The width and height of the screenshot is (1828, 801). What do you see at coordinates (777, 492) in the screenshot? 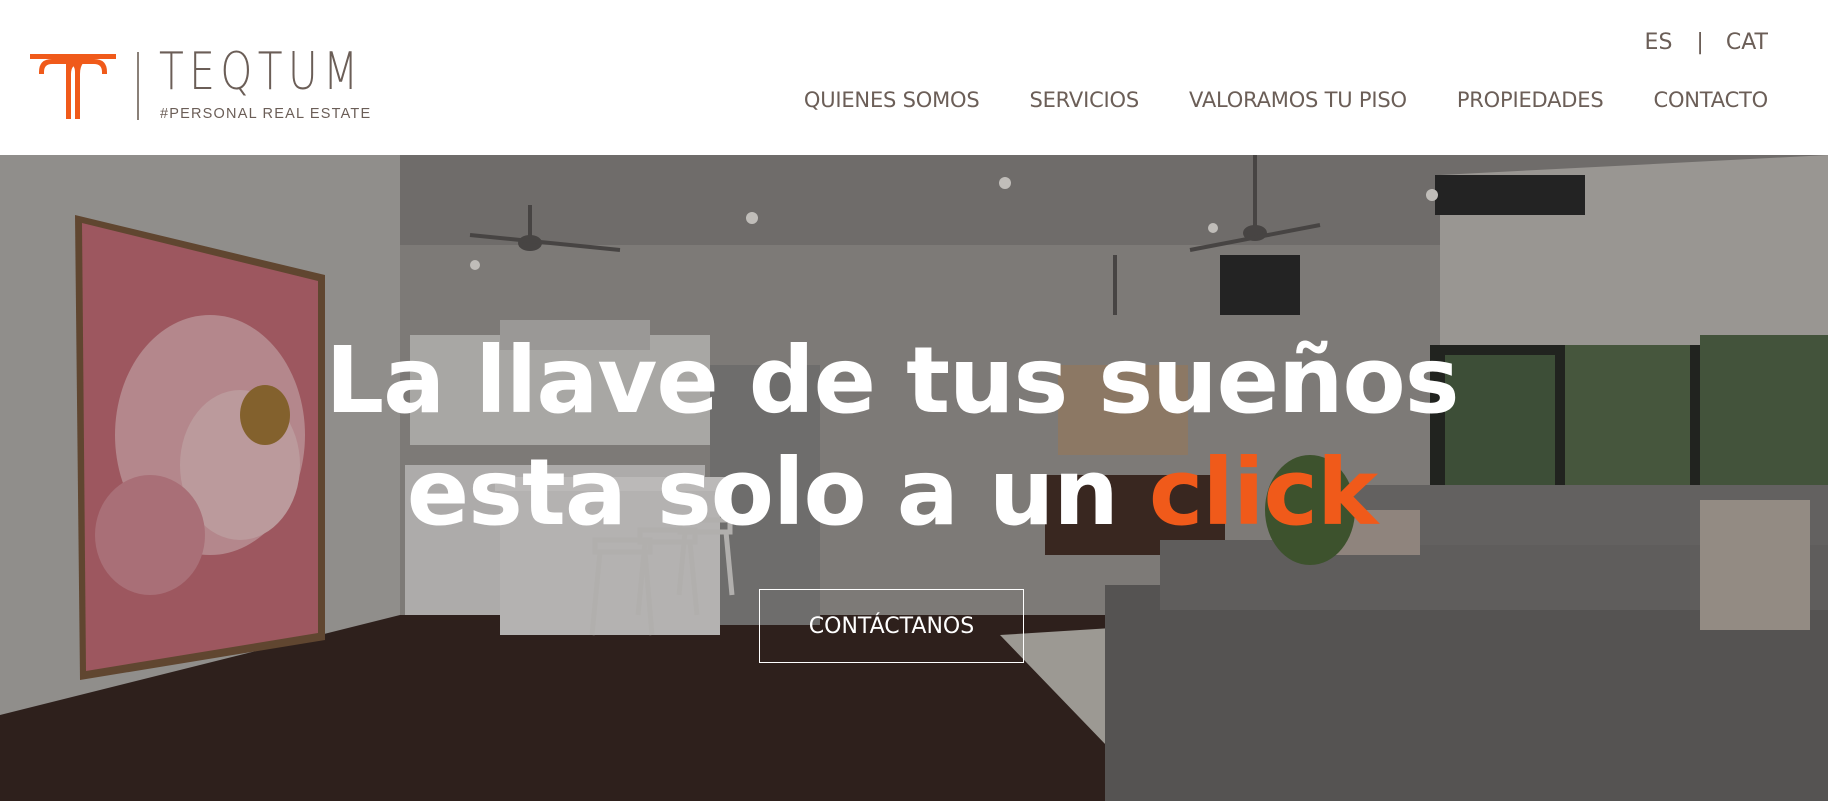
I see `hero-headline-line2: esta solo a un` at bounding box center [777, 492].